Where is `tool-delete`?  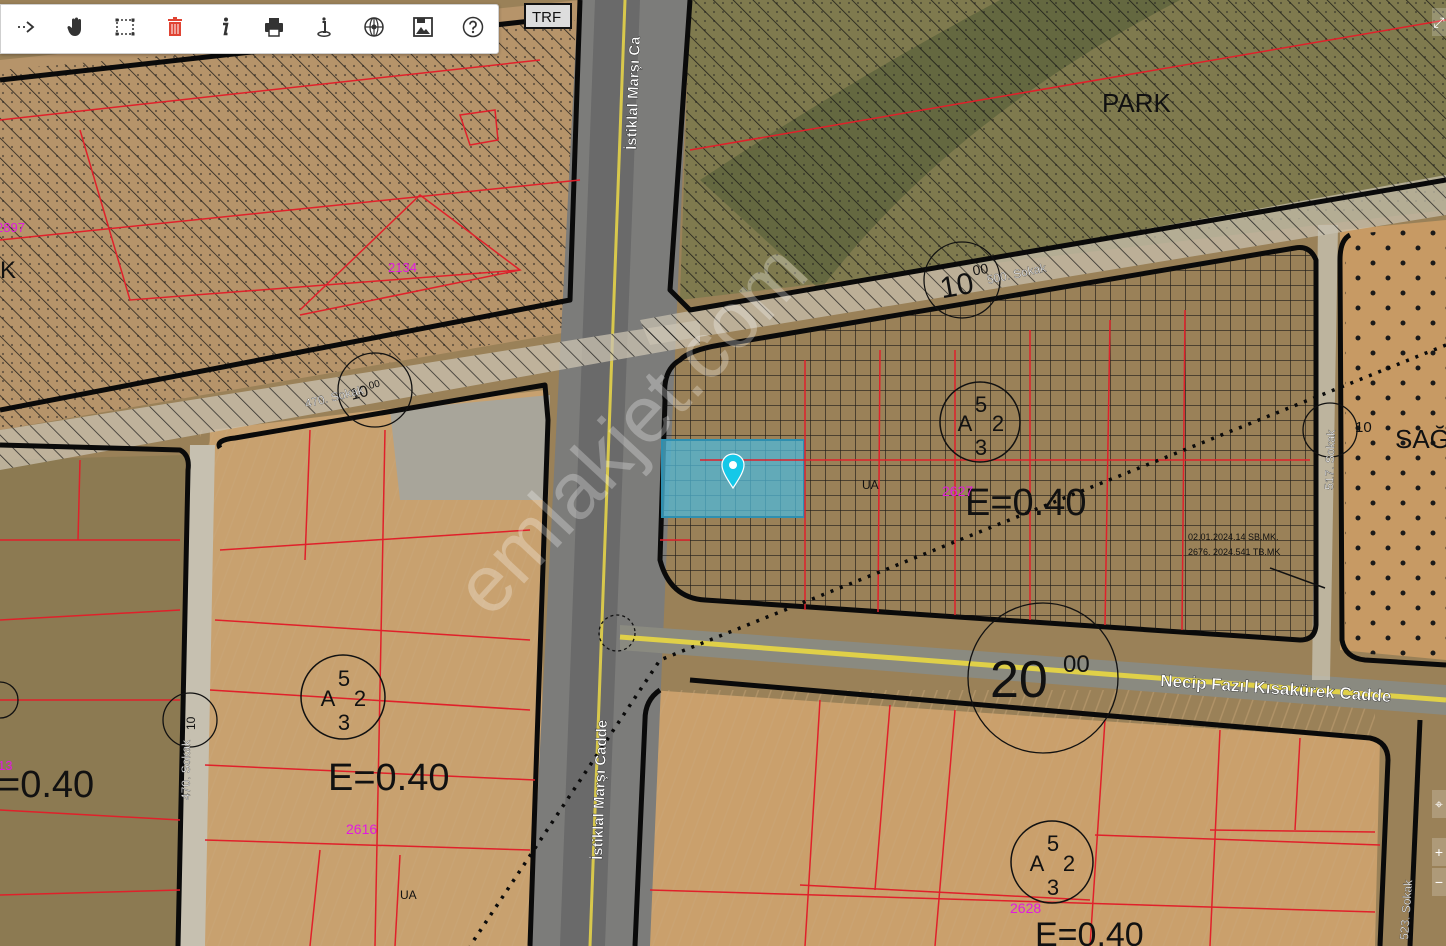
tool-delete is located at coordinates (175, 29).